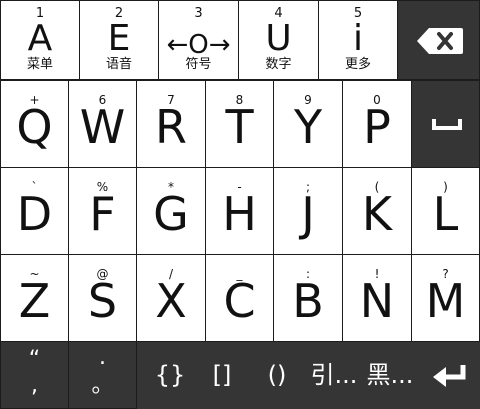 Image resolution: width=480 pixels, height=409 pixels. I want to click on key-letter: Y, so click(308, 127).